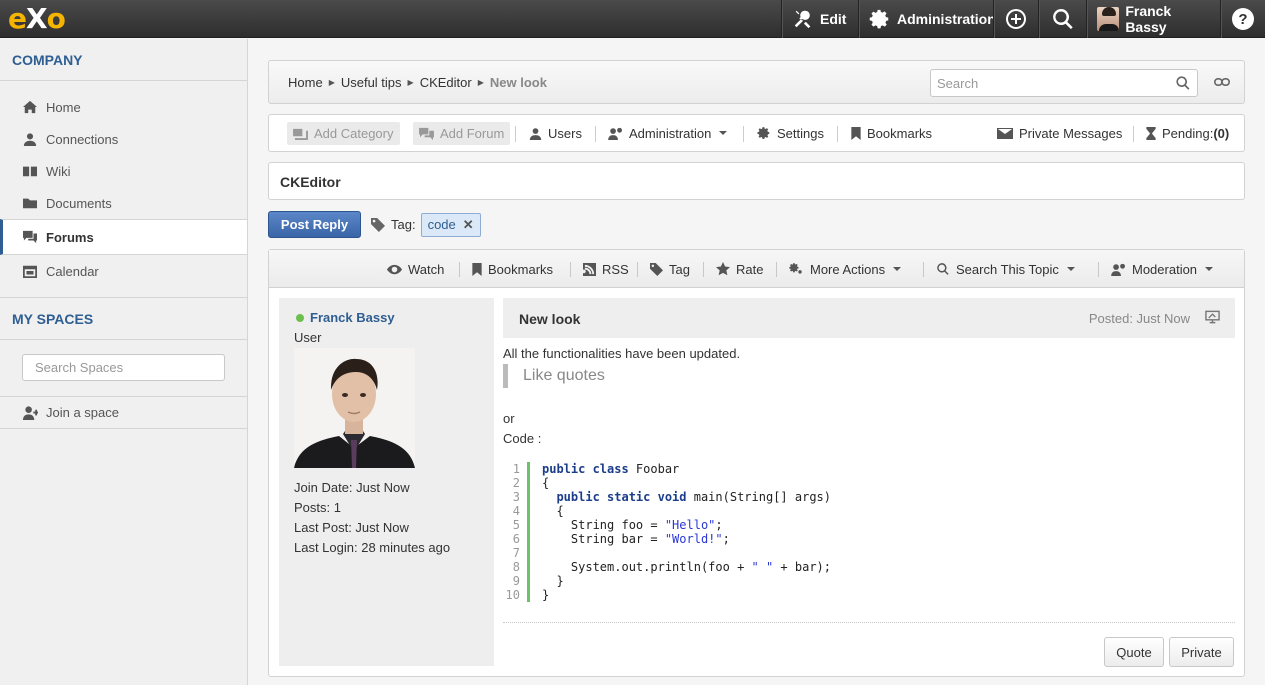 This screenshot has width=1265, height=685. Describe the element at coordinates (667, 567) in the screenshot. I see `code-line: 8 System.out.println(foo + " " + bar);` at that location.